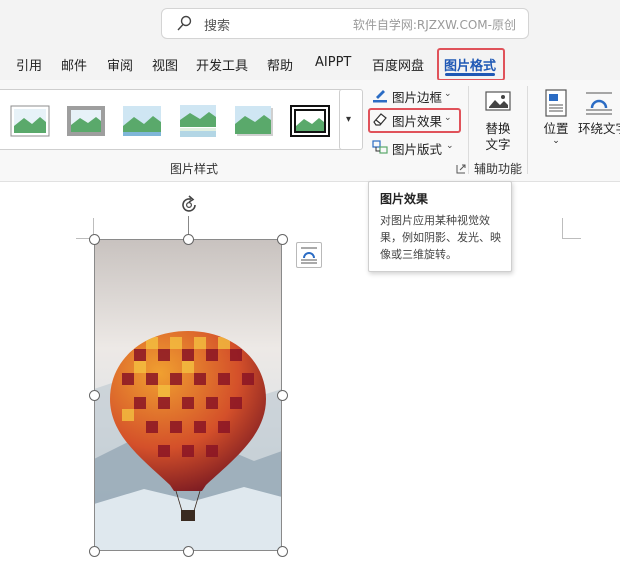 This screenshot has width=620, height=576. I want to click on picture-styles-group-label: 图片样式, so click(194, 169).